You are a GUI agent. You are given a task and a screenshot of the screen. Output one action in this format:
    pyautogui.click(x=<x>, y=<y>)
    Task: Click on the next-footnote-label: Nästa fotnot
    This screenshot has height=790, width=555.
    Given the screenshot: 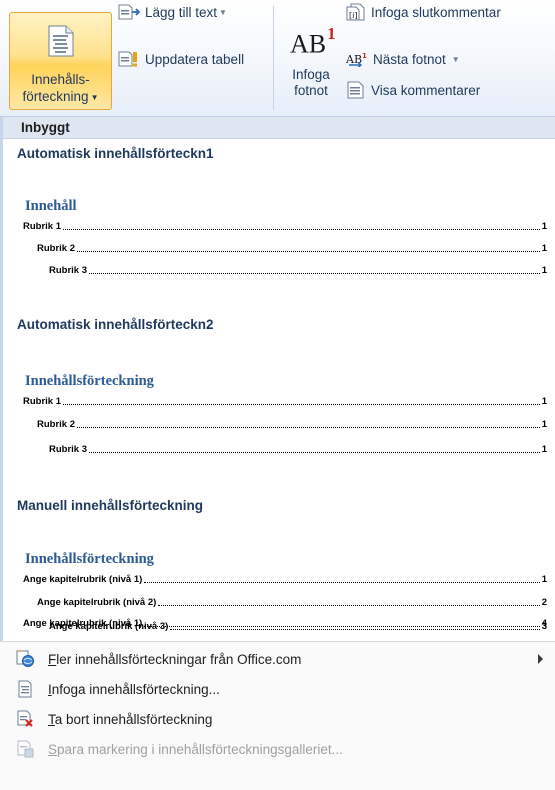 What is the action you would take?
    pyautogui.click(x=409, y=59)
    